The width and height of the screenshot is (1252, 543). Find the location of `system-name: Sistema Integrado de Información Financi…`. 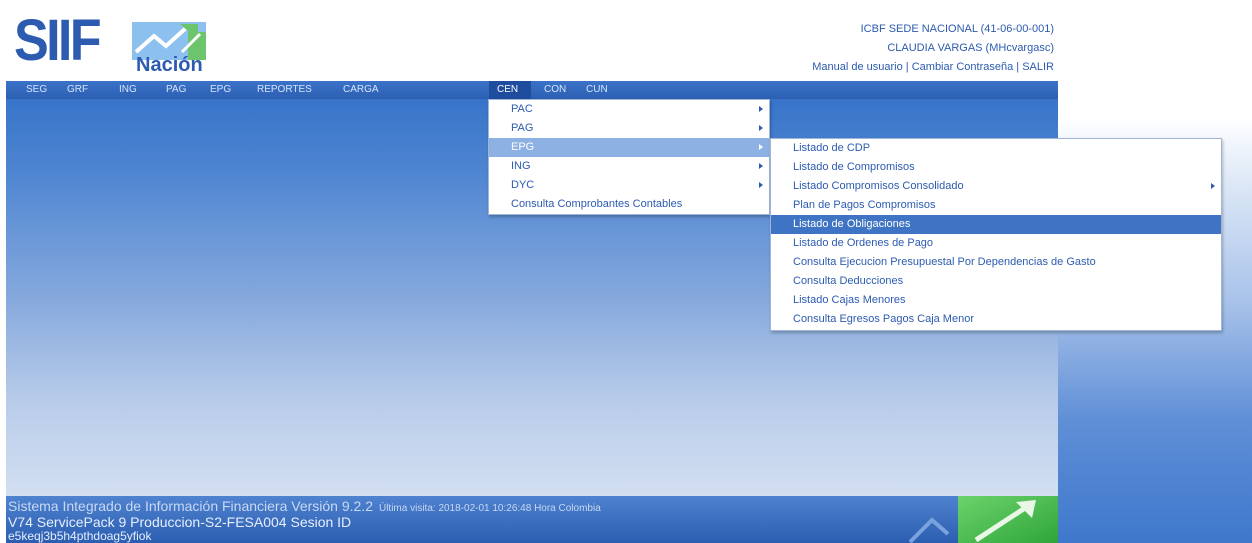

system-name: Sistema Integrado de Información Financi… is located at coordinates (190, 506).